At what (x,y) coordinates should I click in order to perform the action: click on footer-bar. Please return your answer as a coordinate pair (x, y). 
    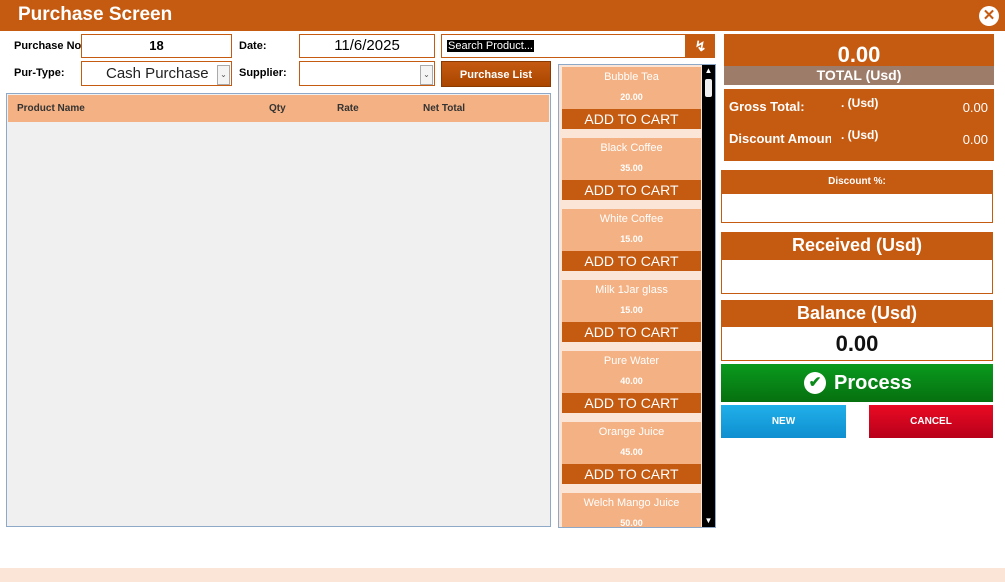
    Looking at the image, I should click on (502, 575).